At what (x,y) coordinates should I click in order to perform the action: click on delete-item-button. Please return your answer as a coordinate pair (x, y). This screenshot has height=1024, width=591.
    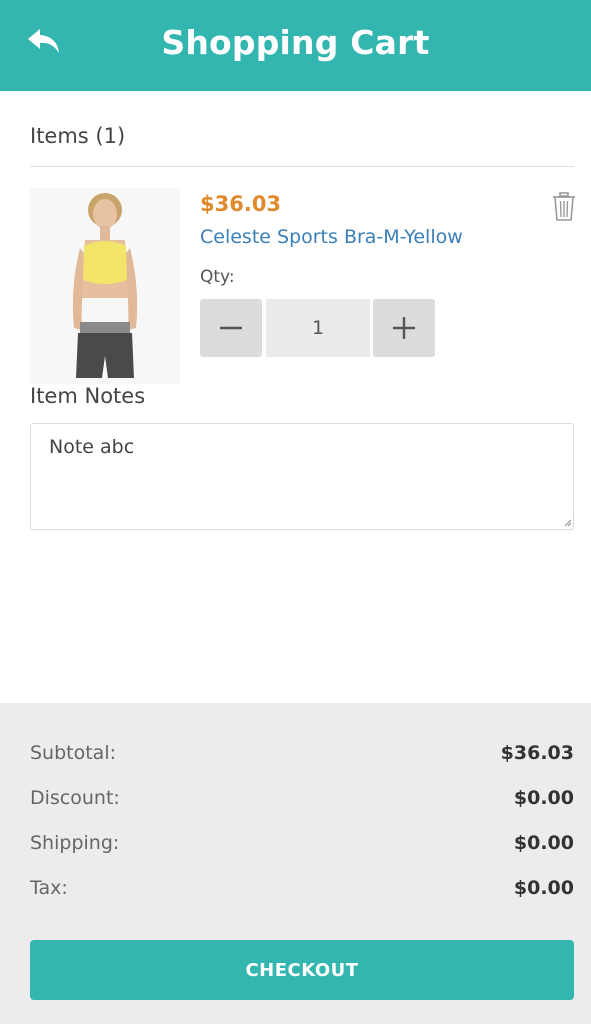
    Looking at the image, I should click on (564, 207).